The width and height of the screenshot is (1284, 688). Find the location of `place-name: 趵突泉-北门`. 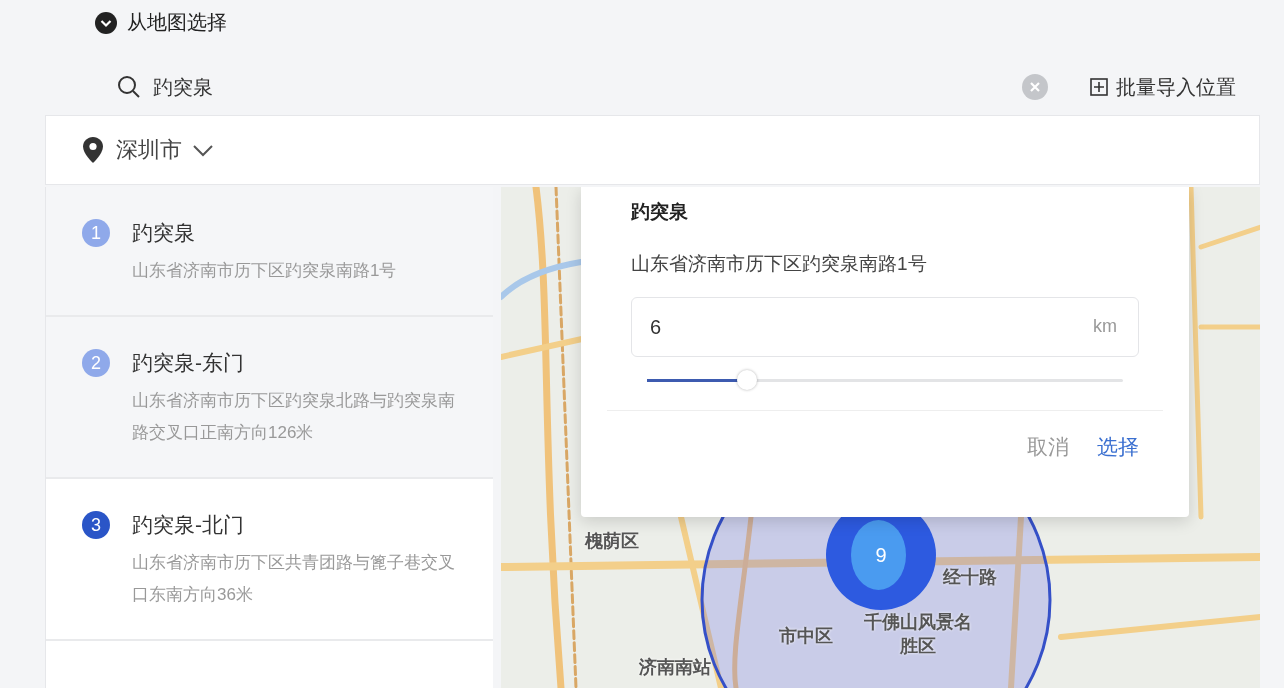

place-name: 趵突泉-北门 is located at coordinates (188, 525).